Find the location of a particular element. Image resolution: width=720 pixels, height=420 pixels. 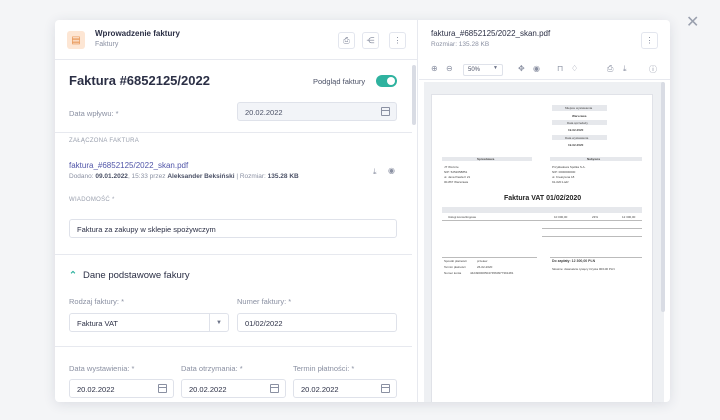

form-title: Wprowadzenie faktury is located at coordinates (137, 33).